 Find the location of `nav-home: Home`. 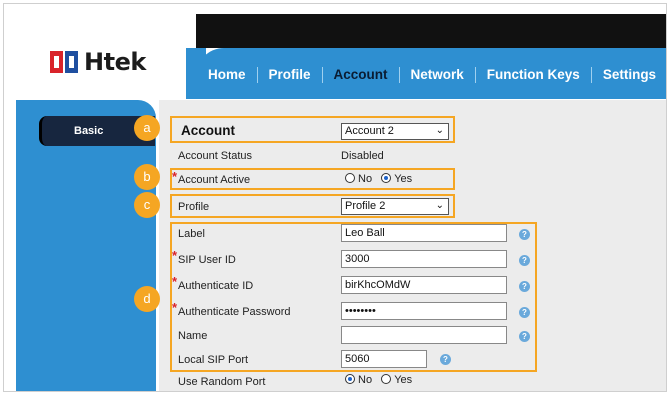

nav-home: Home is located at coordinates (230, 75).